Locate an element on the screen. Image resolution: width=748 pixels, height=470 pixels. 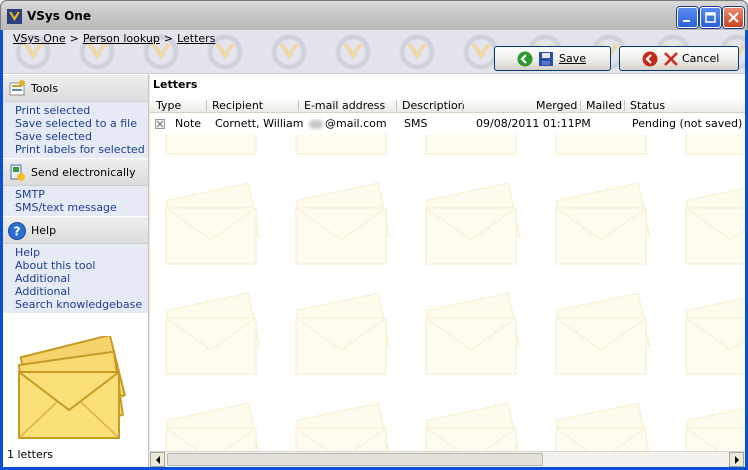
col-type: Type is located at coordinates (168, 105).